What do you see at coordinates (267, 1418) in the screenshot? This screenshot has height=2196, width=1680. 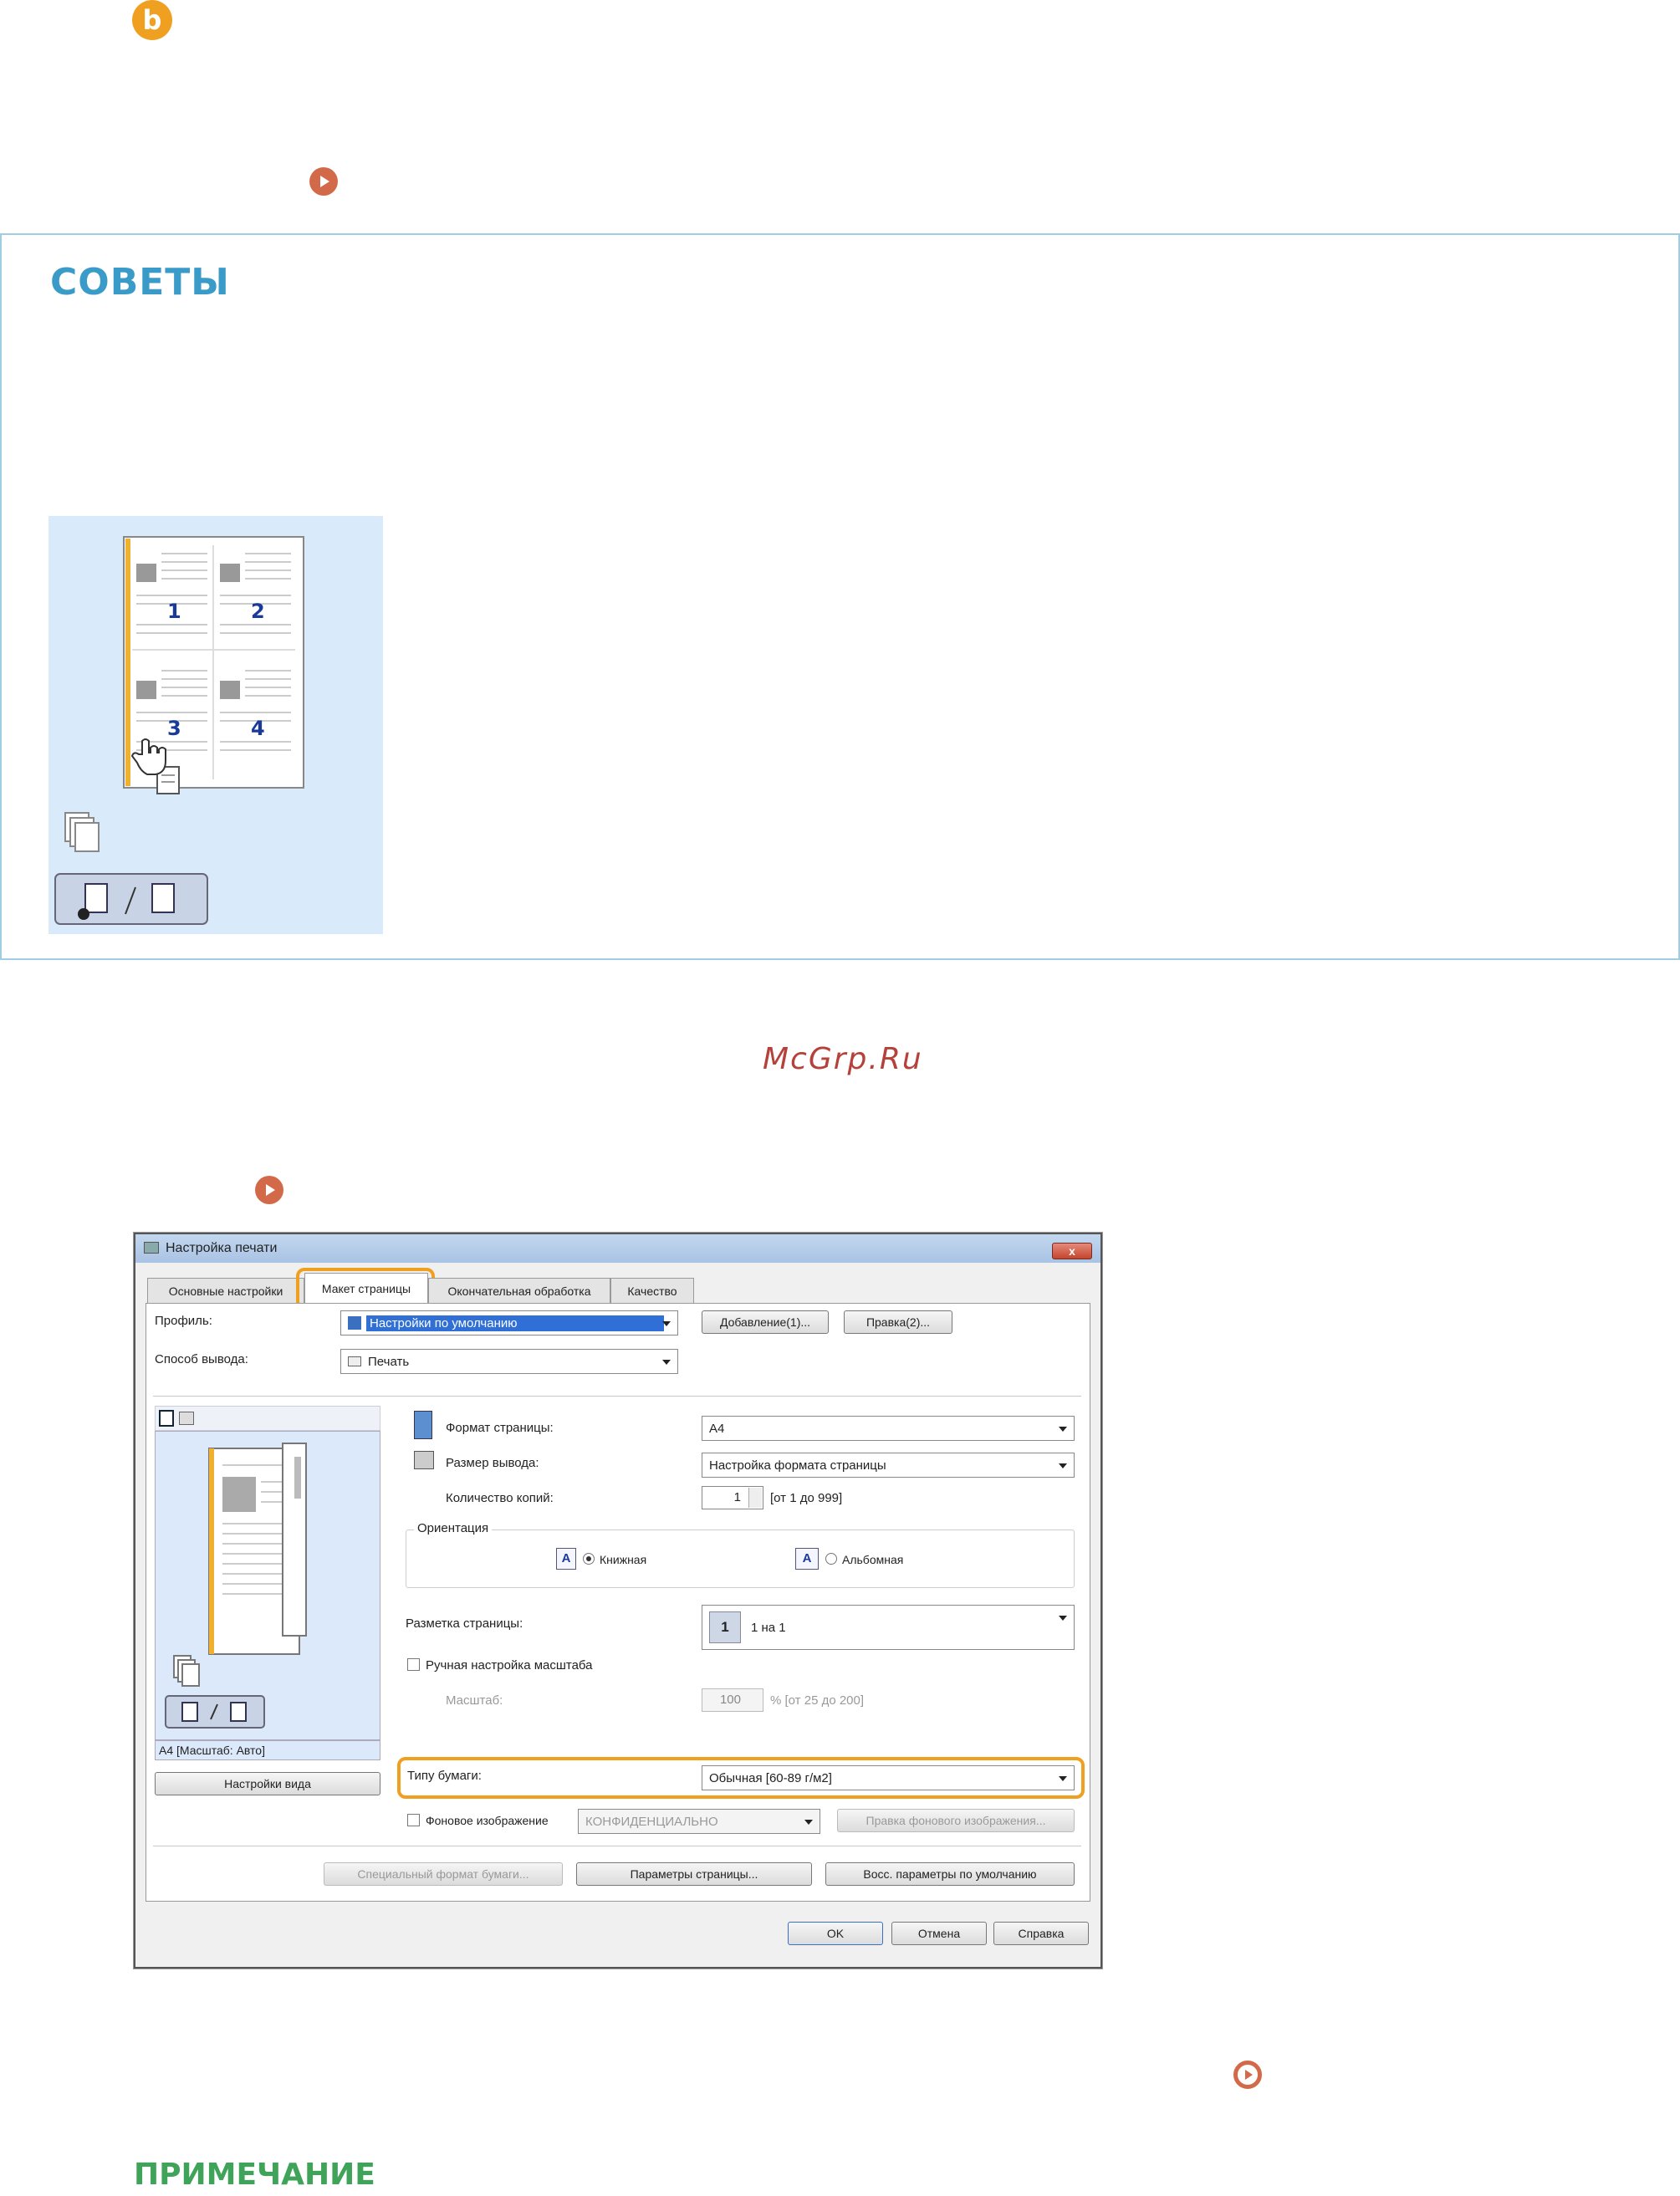 I see `preview-toolbar` at bounding box center [267, 1418].